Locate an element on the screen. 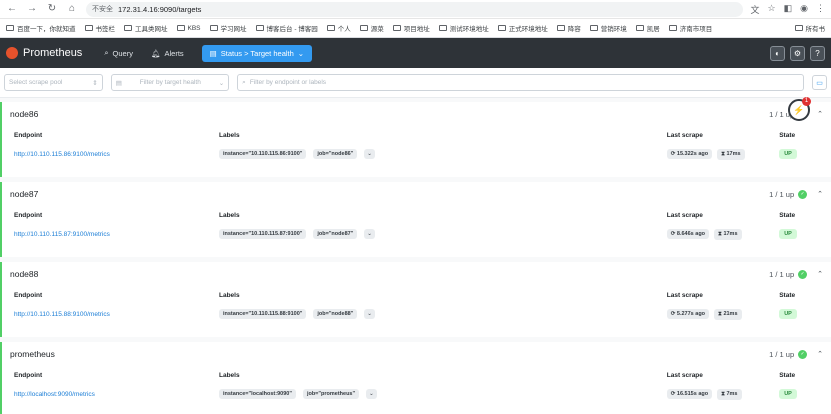 The image size is (831, 414). help-icon: ? is located at coordinates (817, 53).